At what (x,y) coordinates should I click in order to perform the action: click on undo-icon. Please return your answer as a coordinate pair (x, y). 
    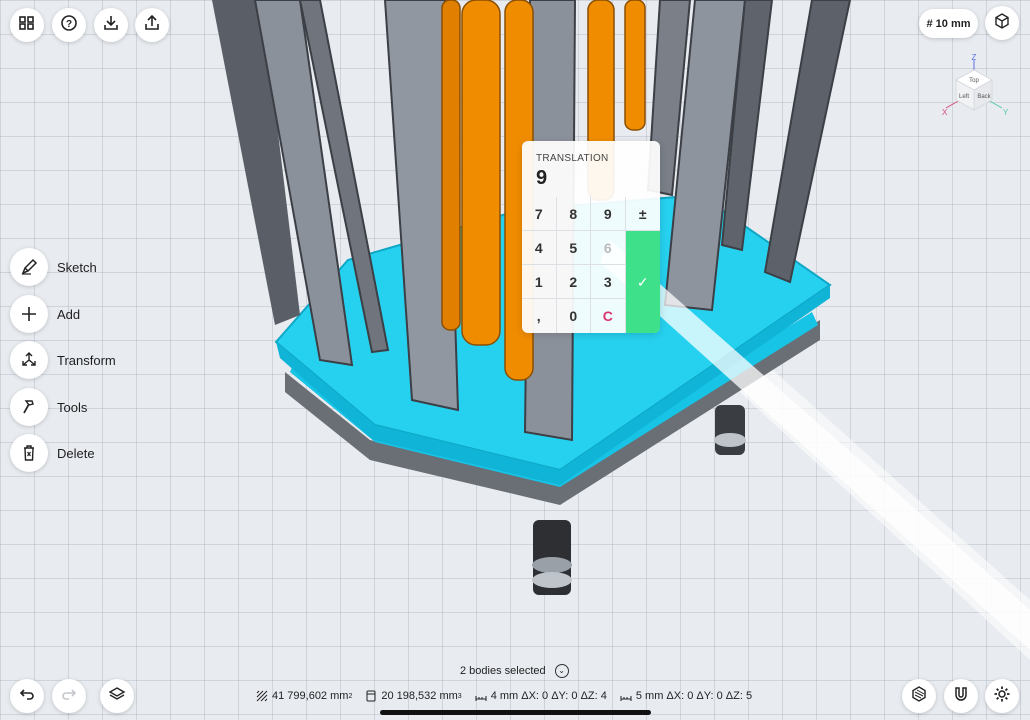
    Looking at the image, I should click on (27, 696).